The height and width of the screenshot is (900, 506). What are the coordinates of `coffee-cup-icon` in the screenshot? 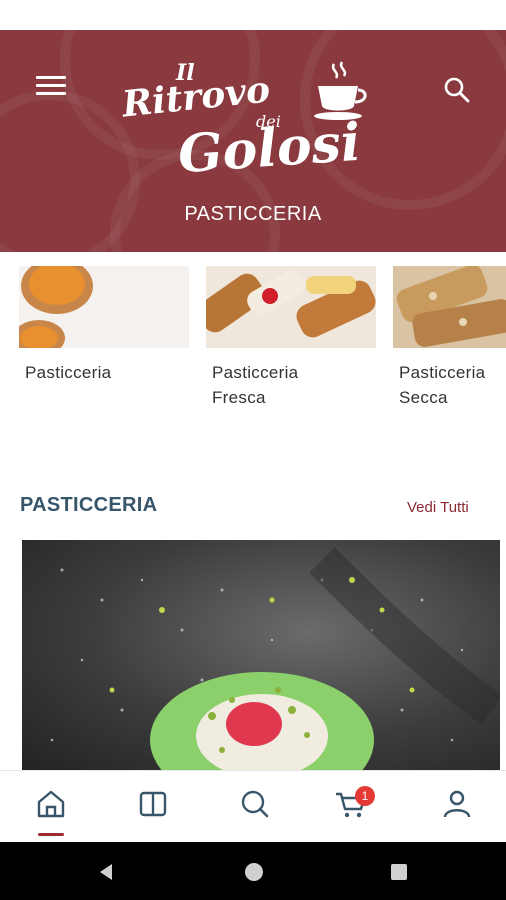 It's located at (340, 90).